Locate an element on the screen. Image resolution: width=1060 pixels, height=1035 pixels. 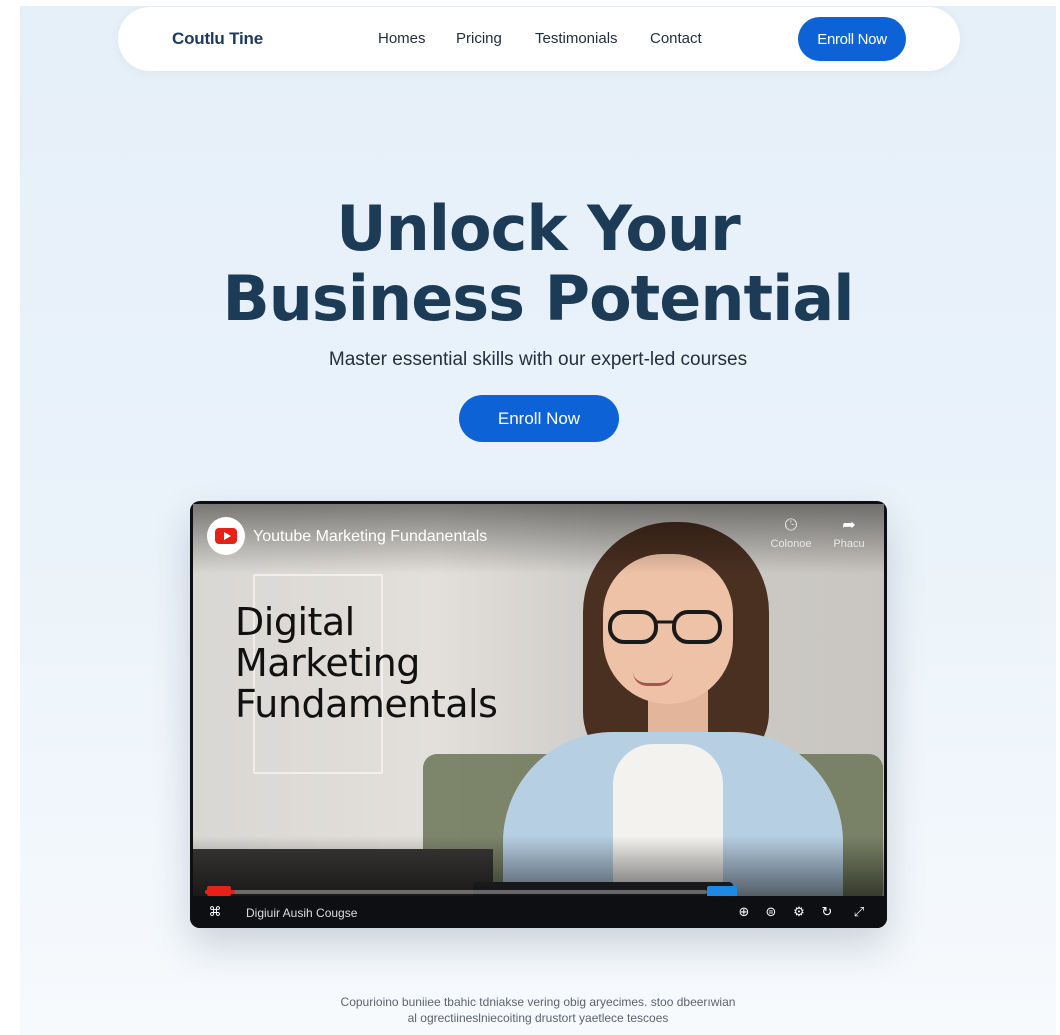
gear-icon: ⚙ is located at coordinates (799, 912).